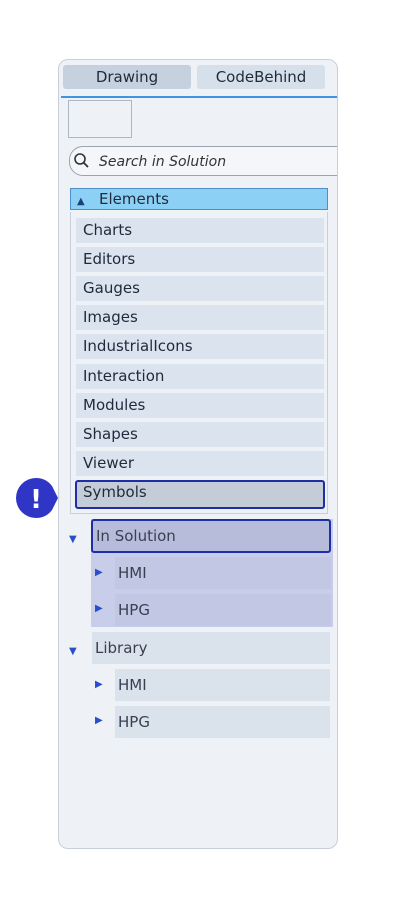 This screenshot has height=909, width=397. I want to click on tab-underline, so click(199, 97).